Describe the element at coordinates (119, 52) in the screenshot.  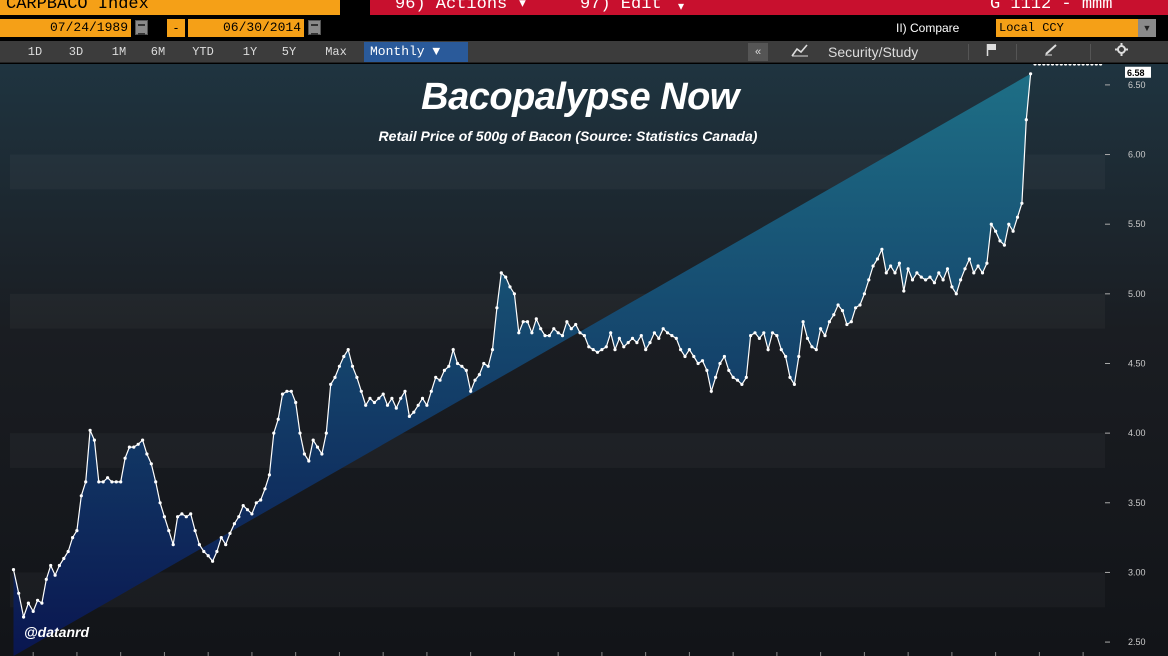
I see `period-1m-button: 1M` at that location.